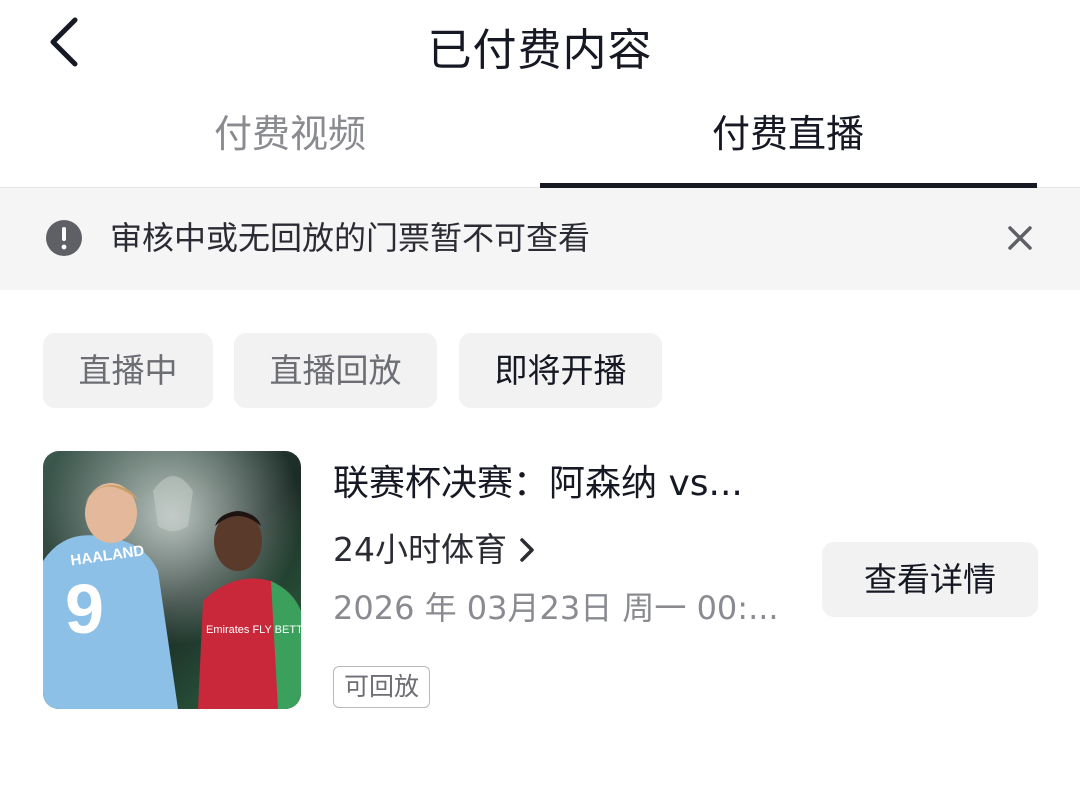  I want to click on channel-name: 24小时体育, so click(420, 549).